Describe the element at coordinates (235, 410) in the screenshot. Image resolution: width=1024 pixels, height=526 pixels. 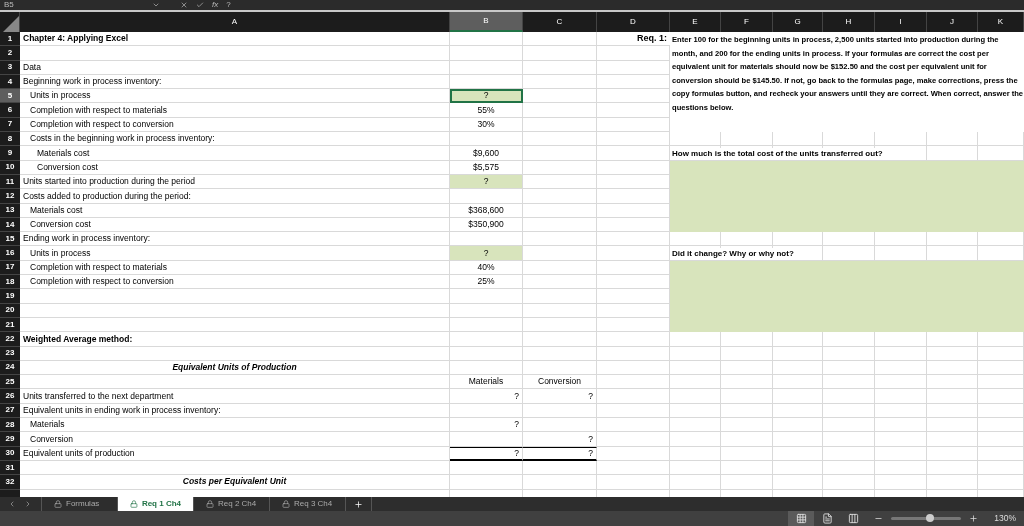
I see `table-cell: Equivalent units in ending work in process inventory:` at that location.